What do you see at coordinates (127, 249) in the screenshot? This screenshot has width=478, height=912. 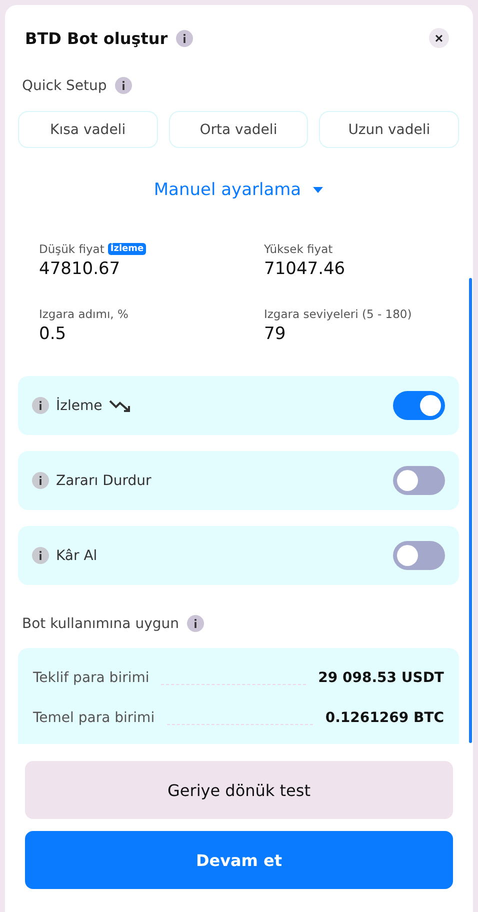 I see `tag: İzleme` at bounding box center [127, 249].